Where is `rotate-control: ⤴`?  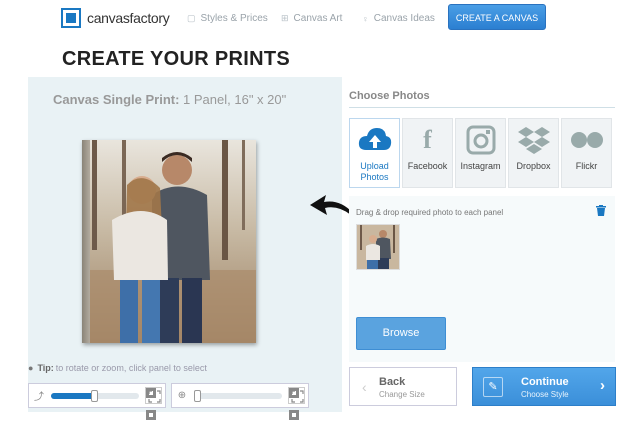 rotate-control: ⤴ is located at coordinates (97, 401).